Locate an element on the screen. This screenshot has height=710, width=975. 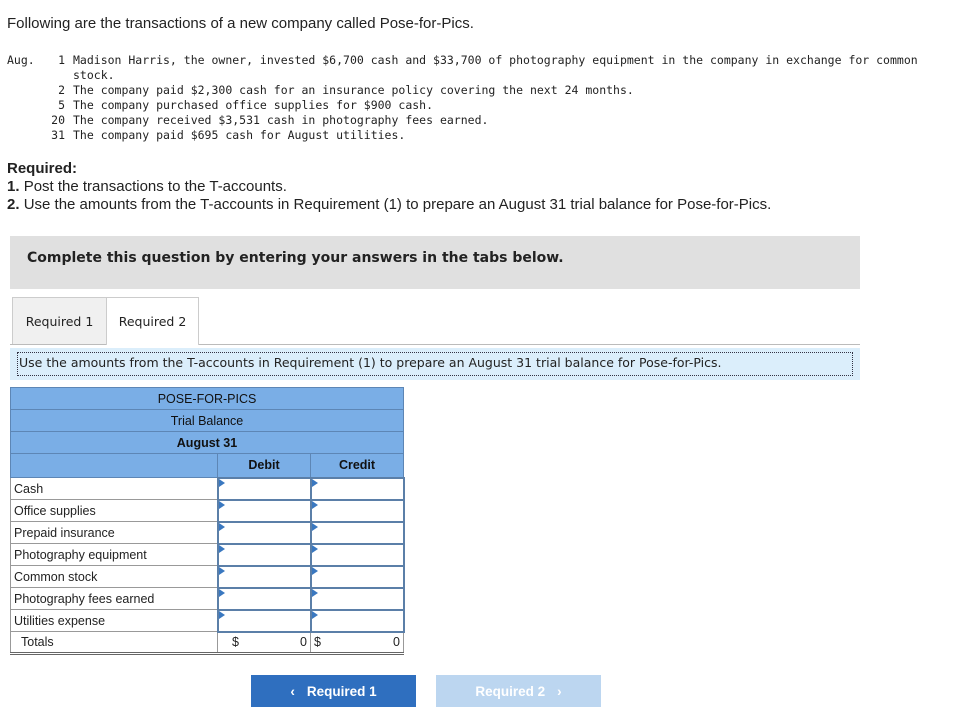
statement-title: Trial Balance is located at coordinates (207, 420).